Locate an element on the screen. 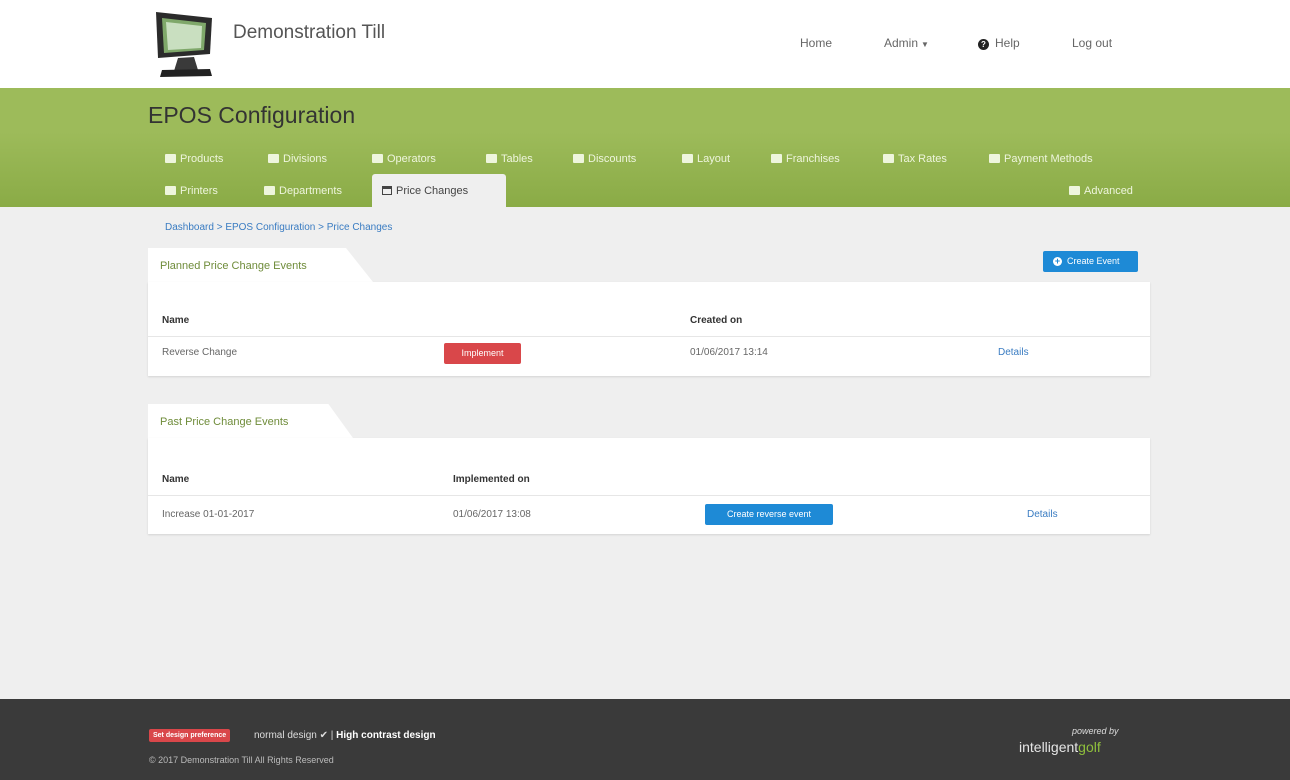 This screenshot has width=1290, height=780. planned-row-created: 01/06/2017 13:14 is located at coordinates (729, 352).